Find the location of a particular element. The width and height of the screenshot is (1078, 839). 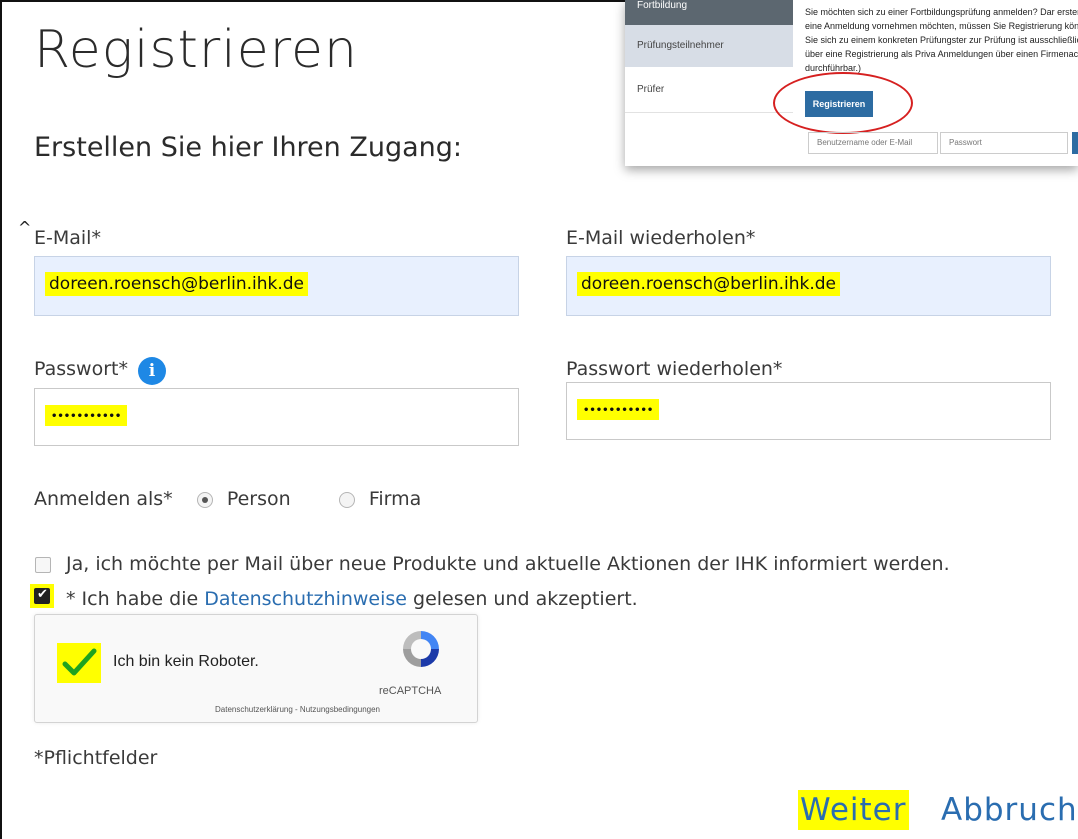

required-note: *Pflichtfelder is located at coordinates (96, 758).